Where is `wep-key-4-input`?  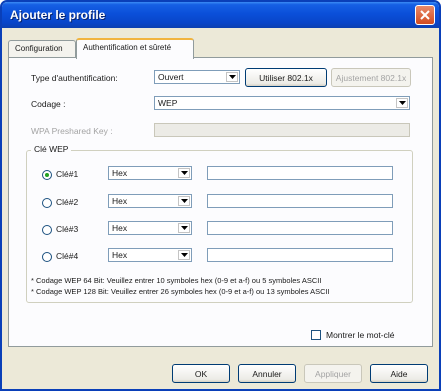
wep-key-4-input is located at coordinates (300, 255).